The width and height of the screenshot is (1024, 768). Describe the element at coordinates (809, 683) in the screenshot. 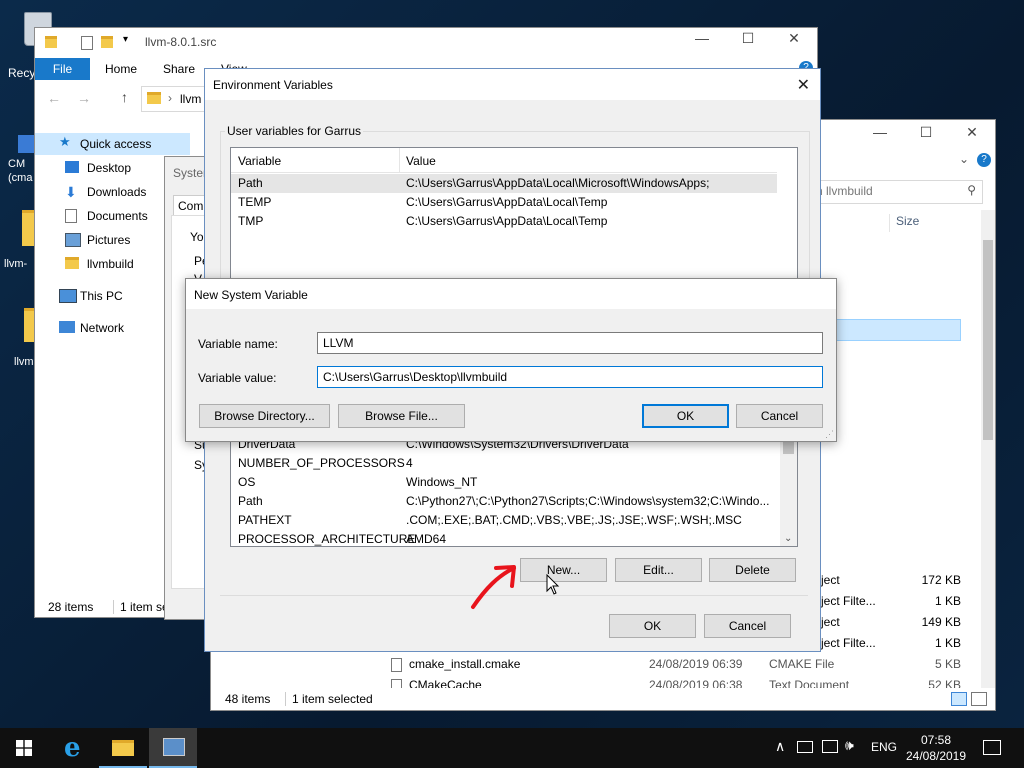

I see `file-type: Text Document` at that location.